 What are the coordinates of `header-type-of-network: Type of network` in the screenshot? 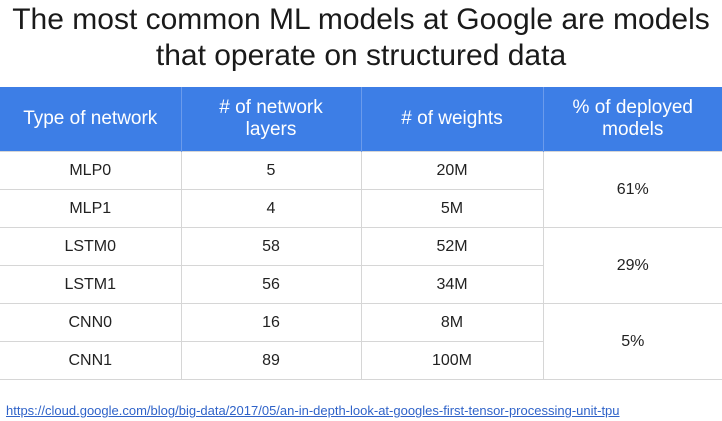 It's located at (91, 119).